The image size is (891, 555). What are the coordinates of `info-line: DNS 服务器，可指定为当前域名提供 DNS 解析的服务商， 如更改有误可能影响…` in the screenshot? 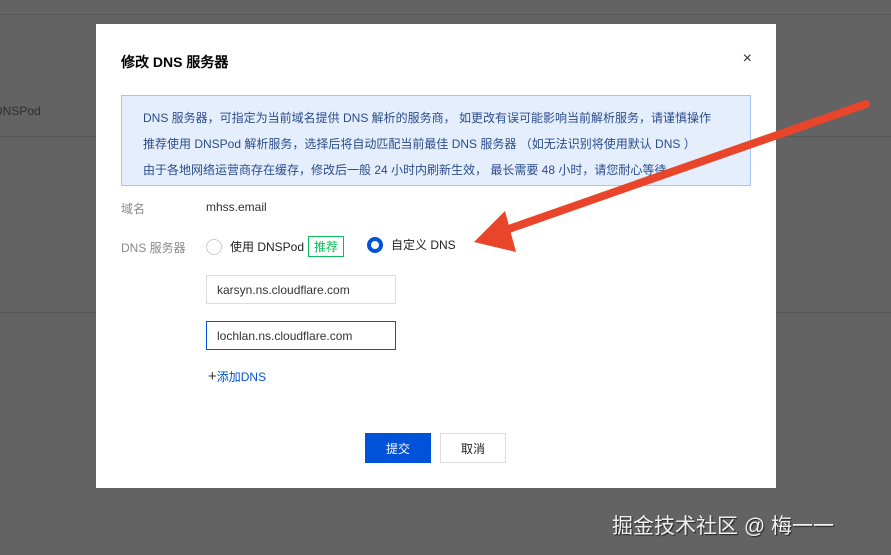 It's located at (427, 118).